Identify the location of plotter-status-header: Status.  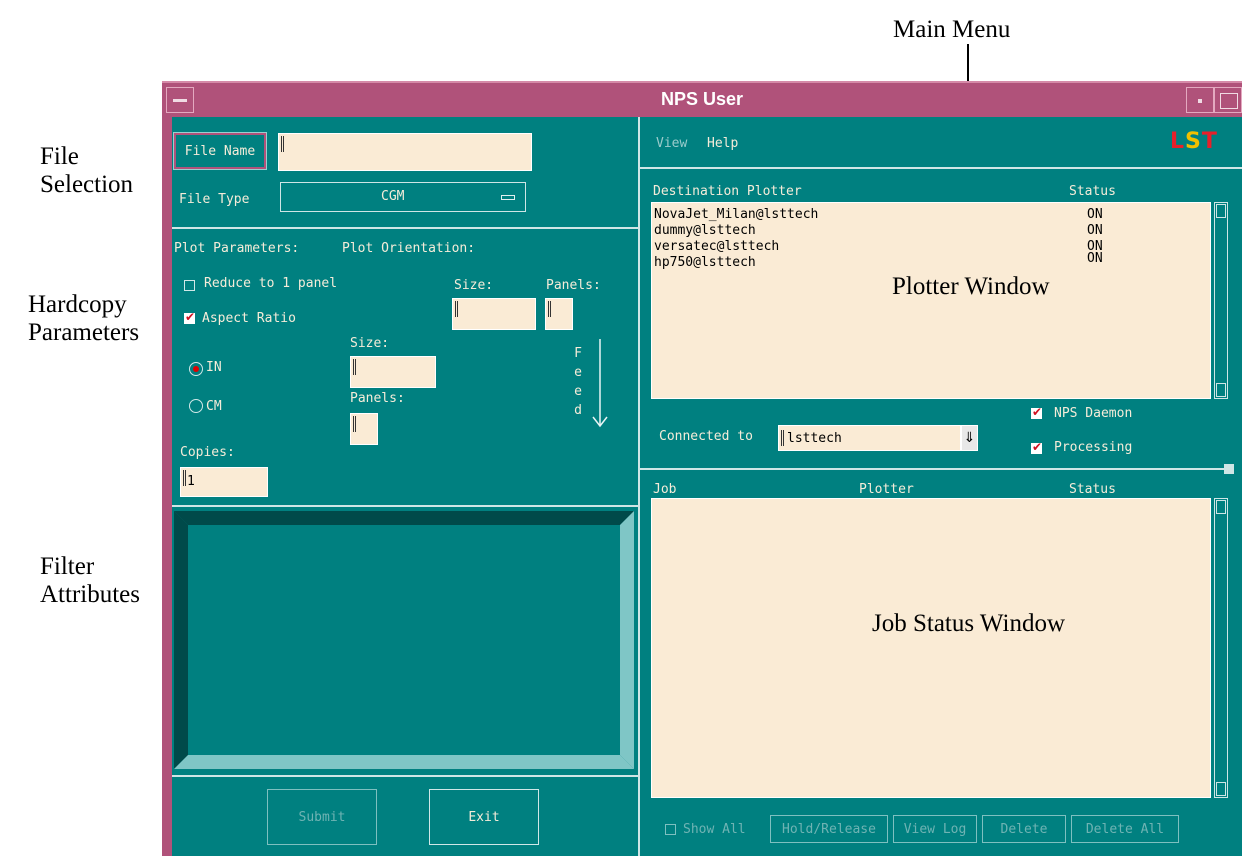
(1092, 191).